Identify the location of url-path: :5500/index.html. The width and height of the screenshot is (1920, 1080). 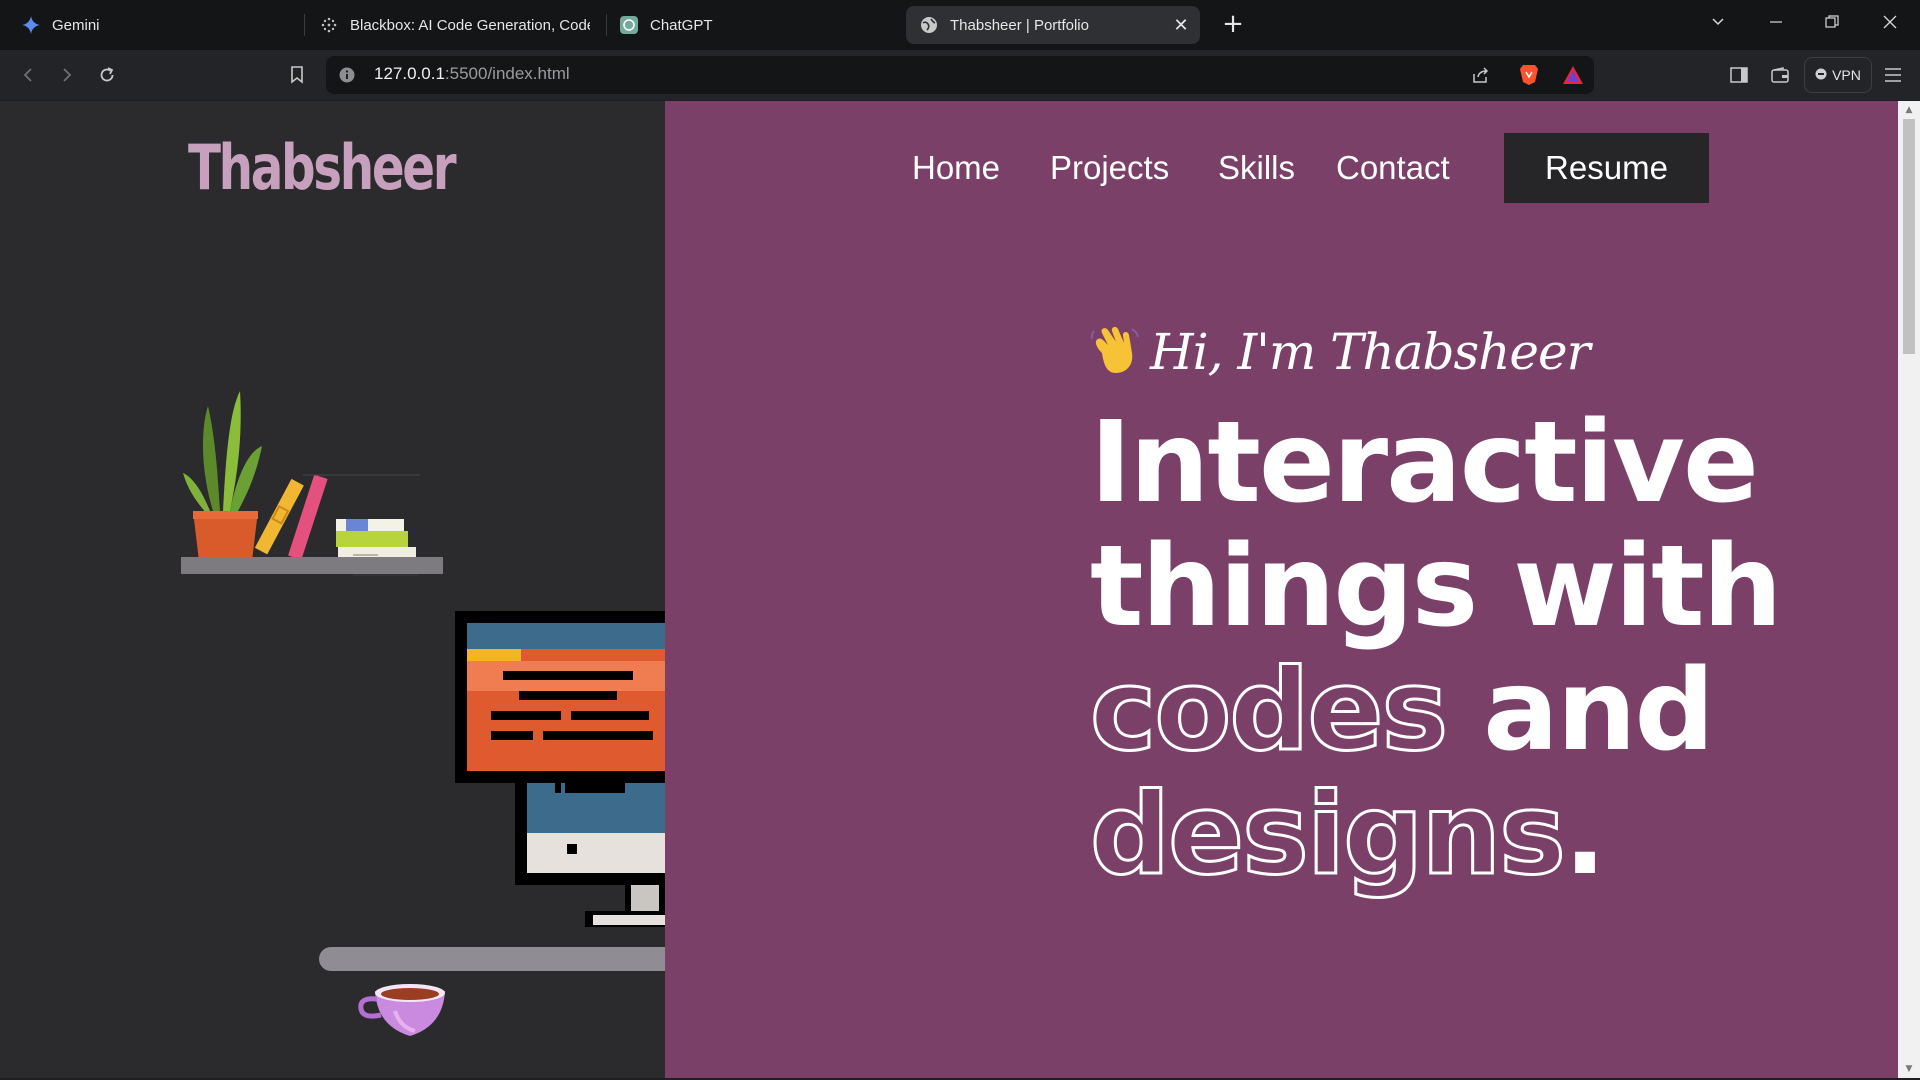
(507, 73).